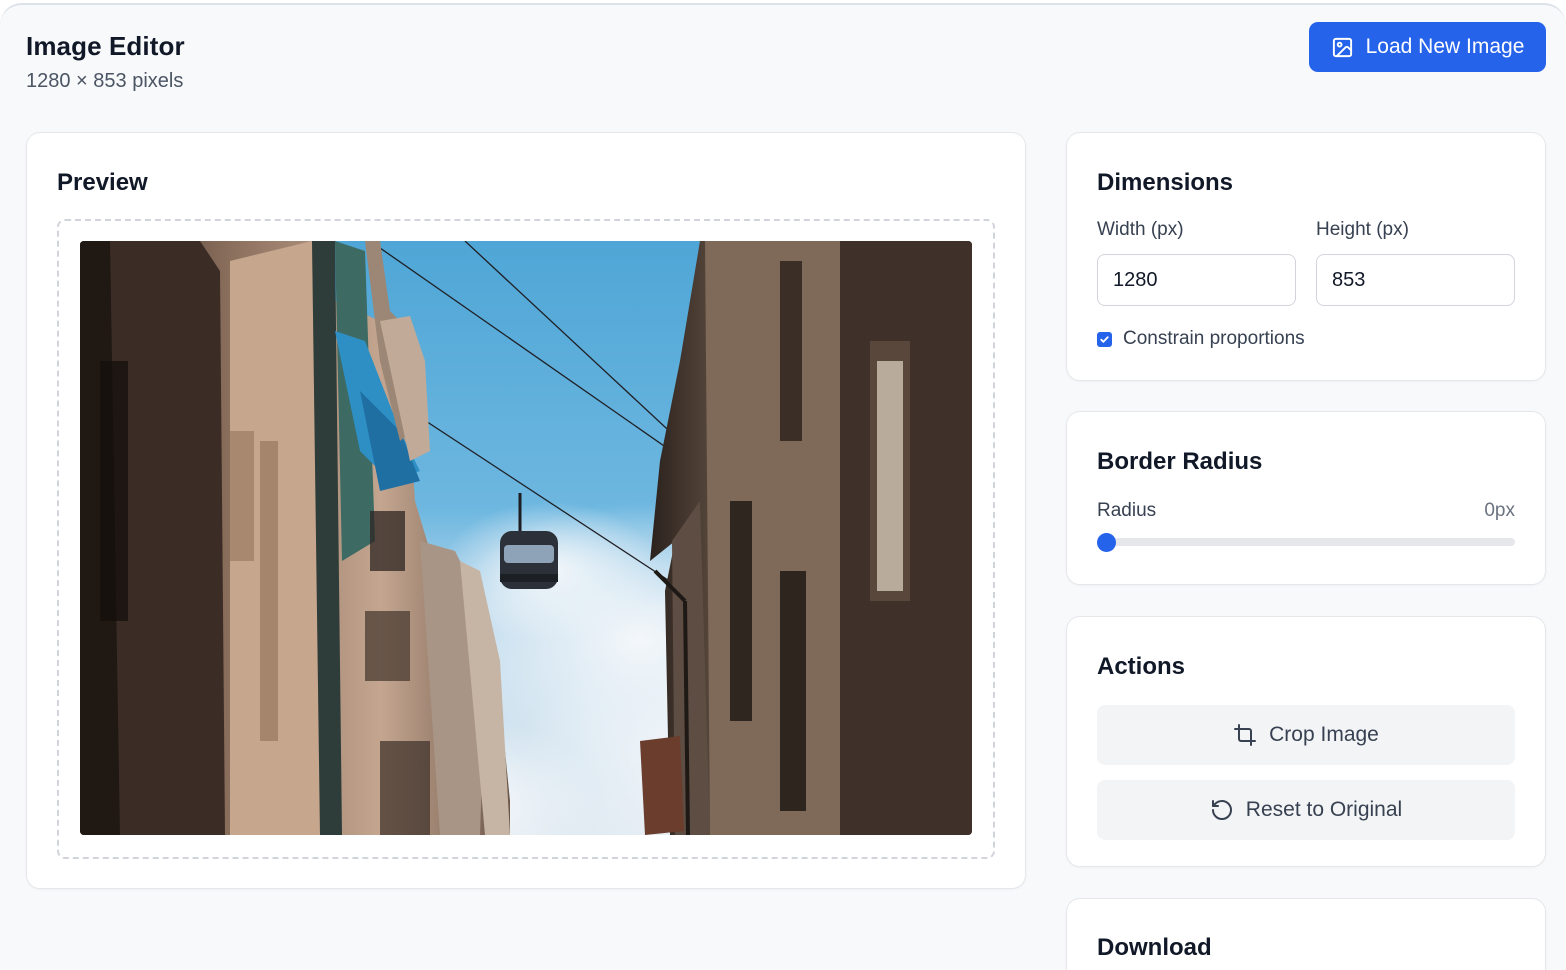 The image size is (1566, 970). Describe the element at coordinates (1214, 338) in the screenshot. I see `constrain-proportions-label: Constrain proportions` at that location.